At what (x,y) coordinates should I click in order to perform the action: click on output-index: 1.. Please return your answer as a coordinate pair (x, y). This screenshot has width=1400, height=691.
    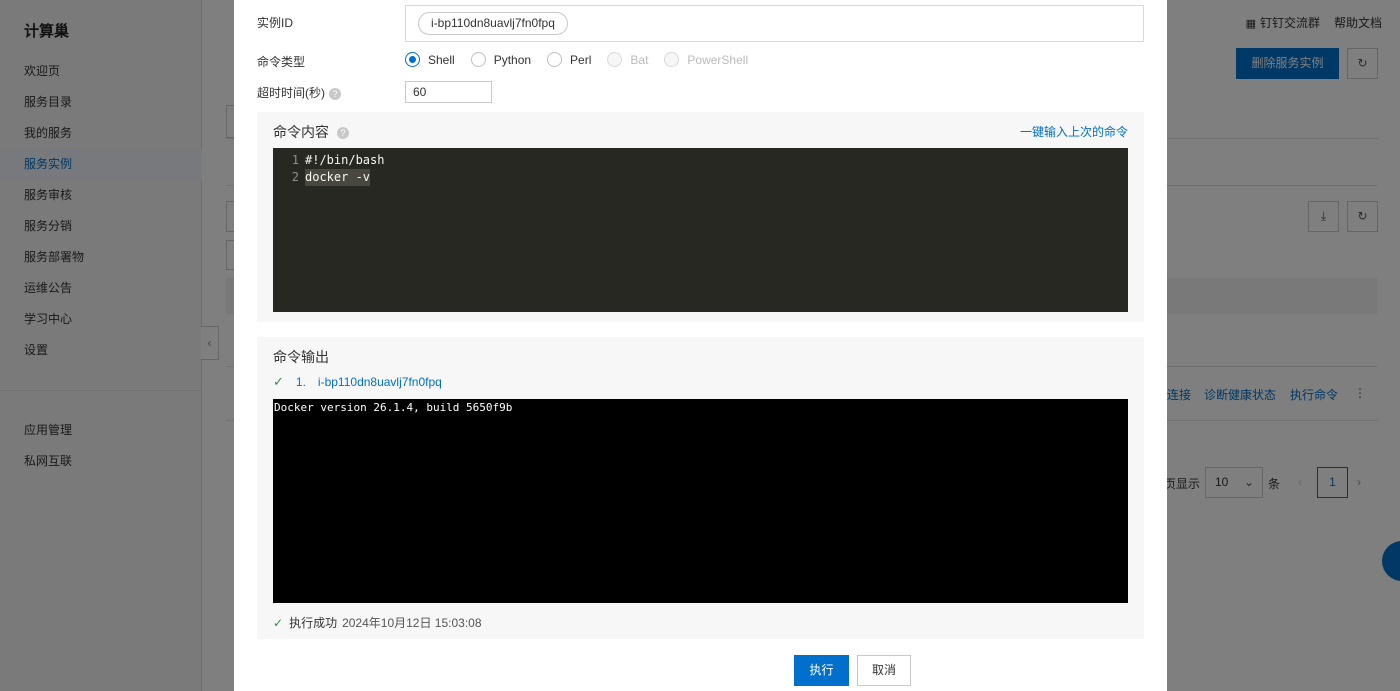
    Looking at the image, I should click on (300, 382).